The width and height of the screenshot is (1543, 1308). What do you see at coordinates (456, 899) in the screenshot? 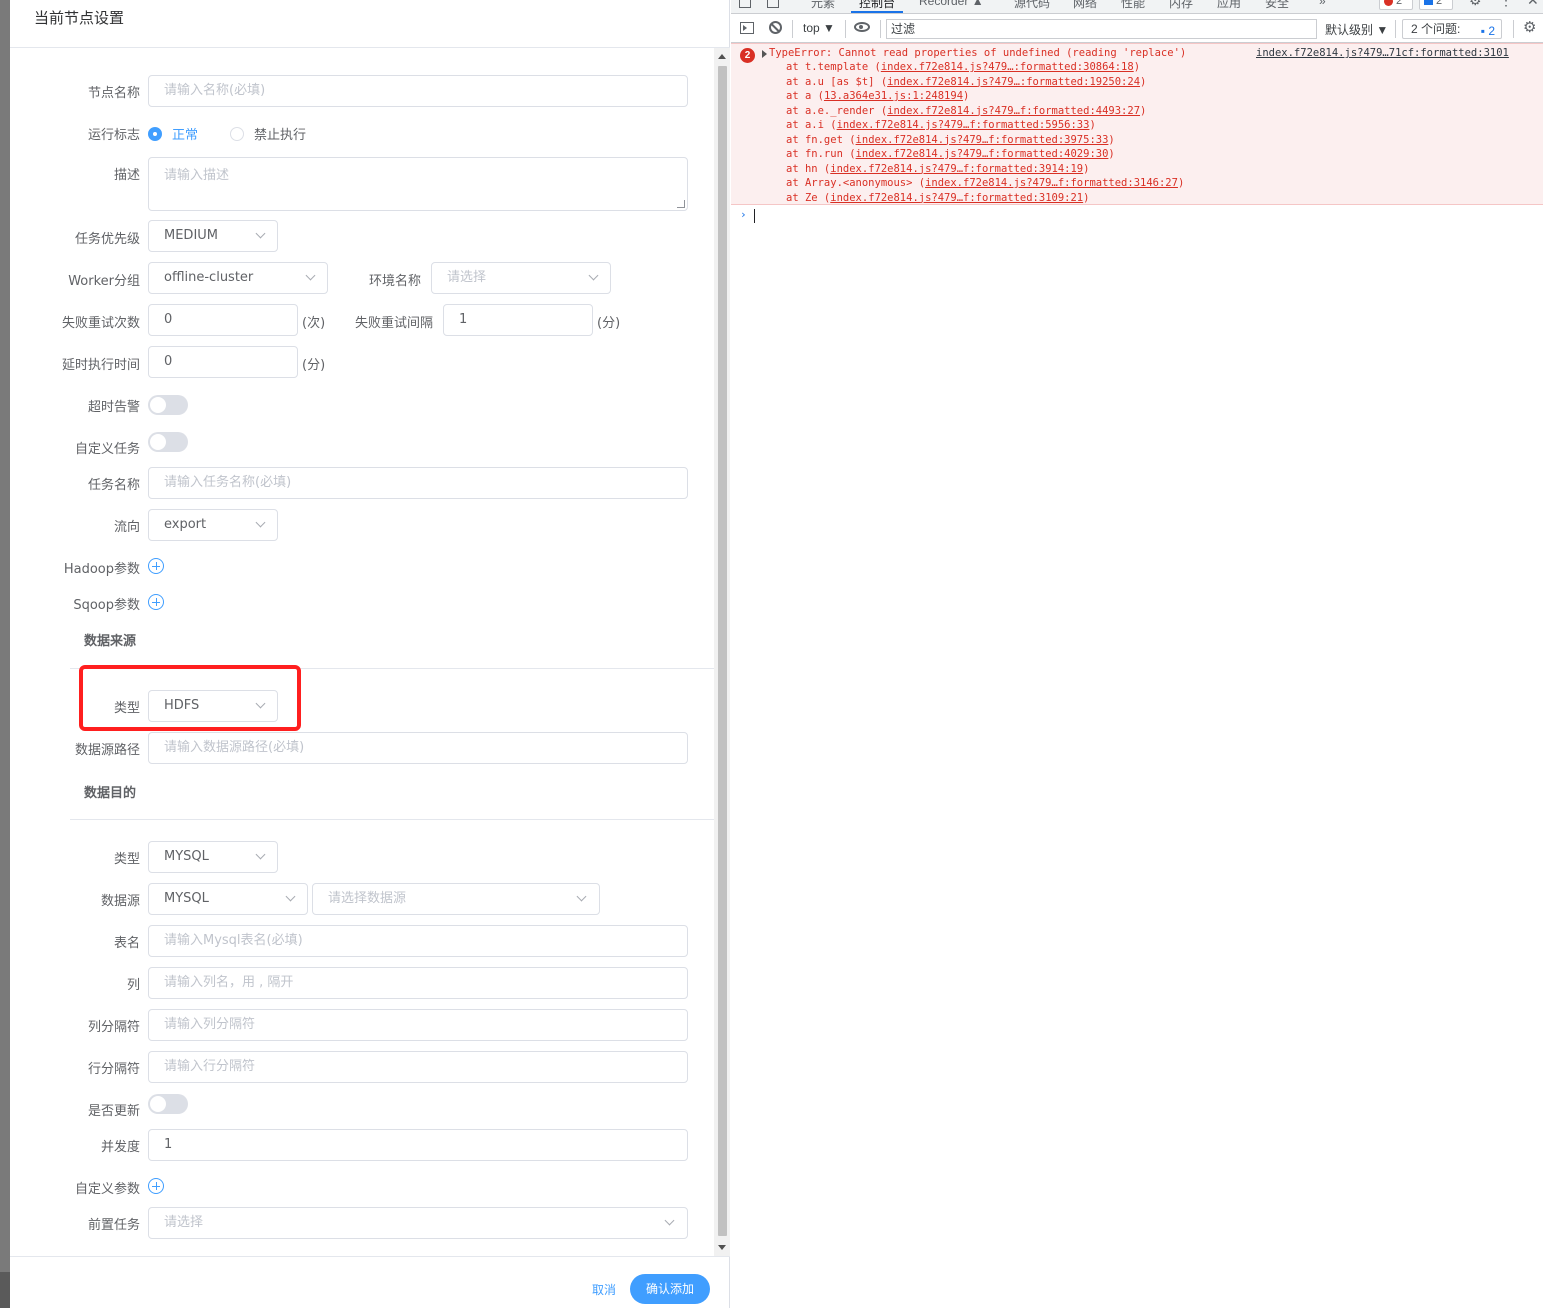
I see `datasource-select: 请选择数据源` at bounding box center [456, 899].